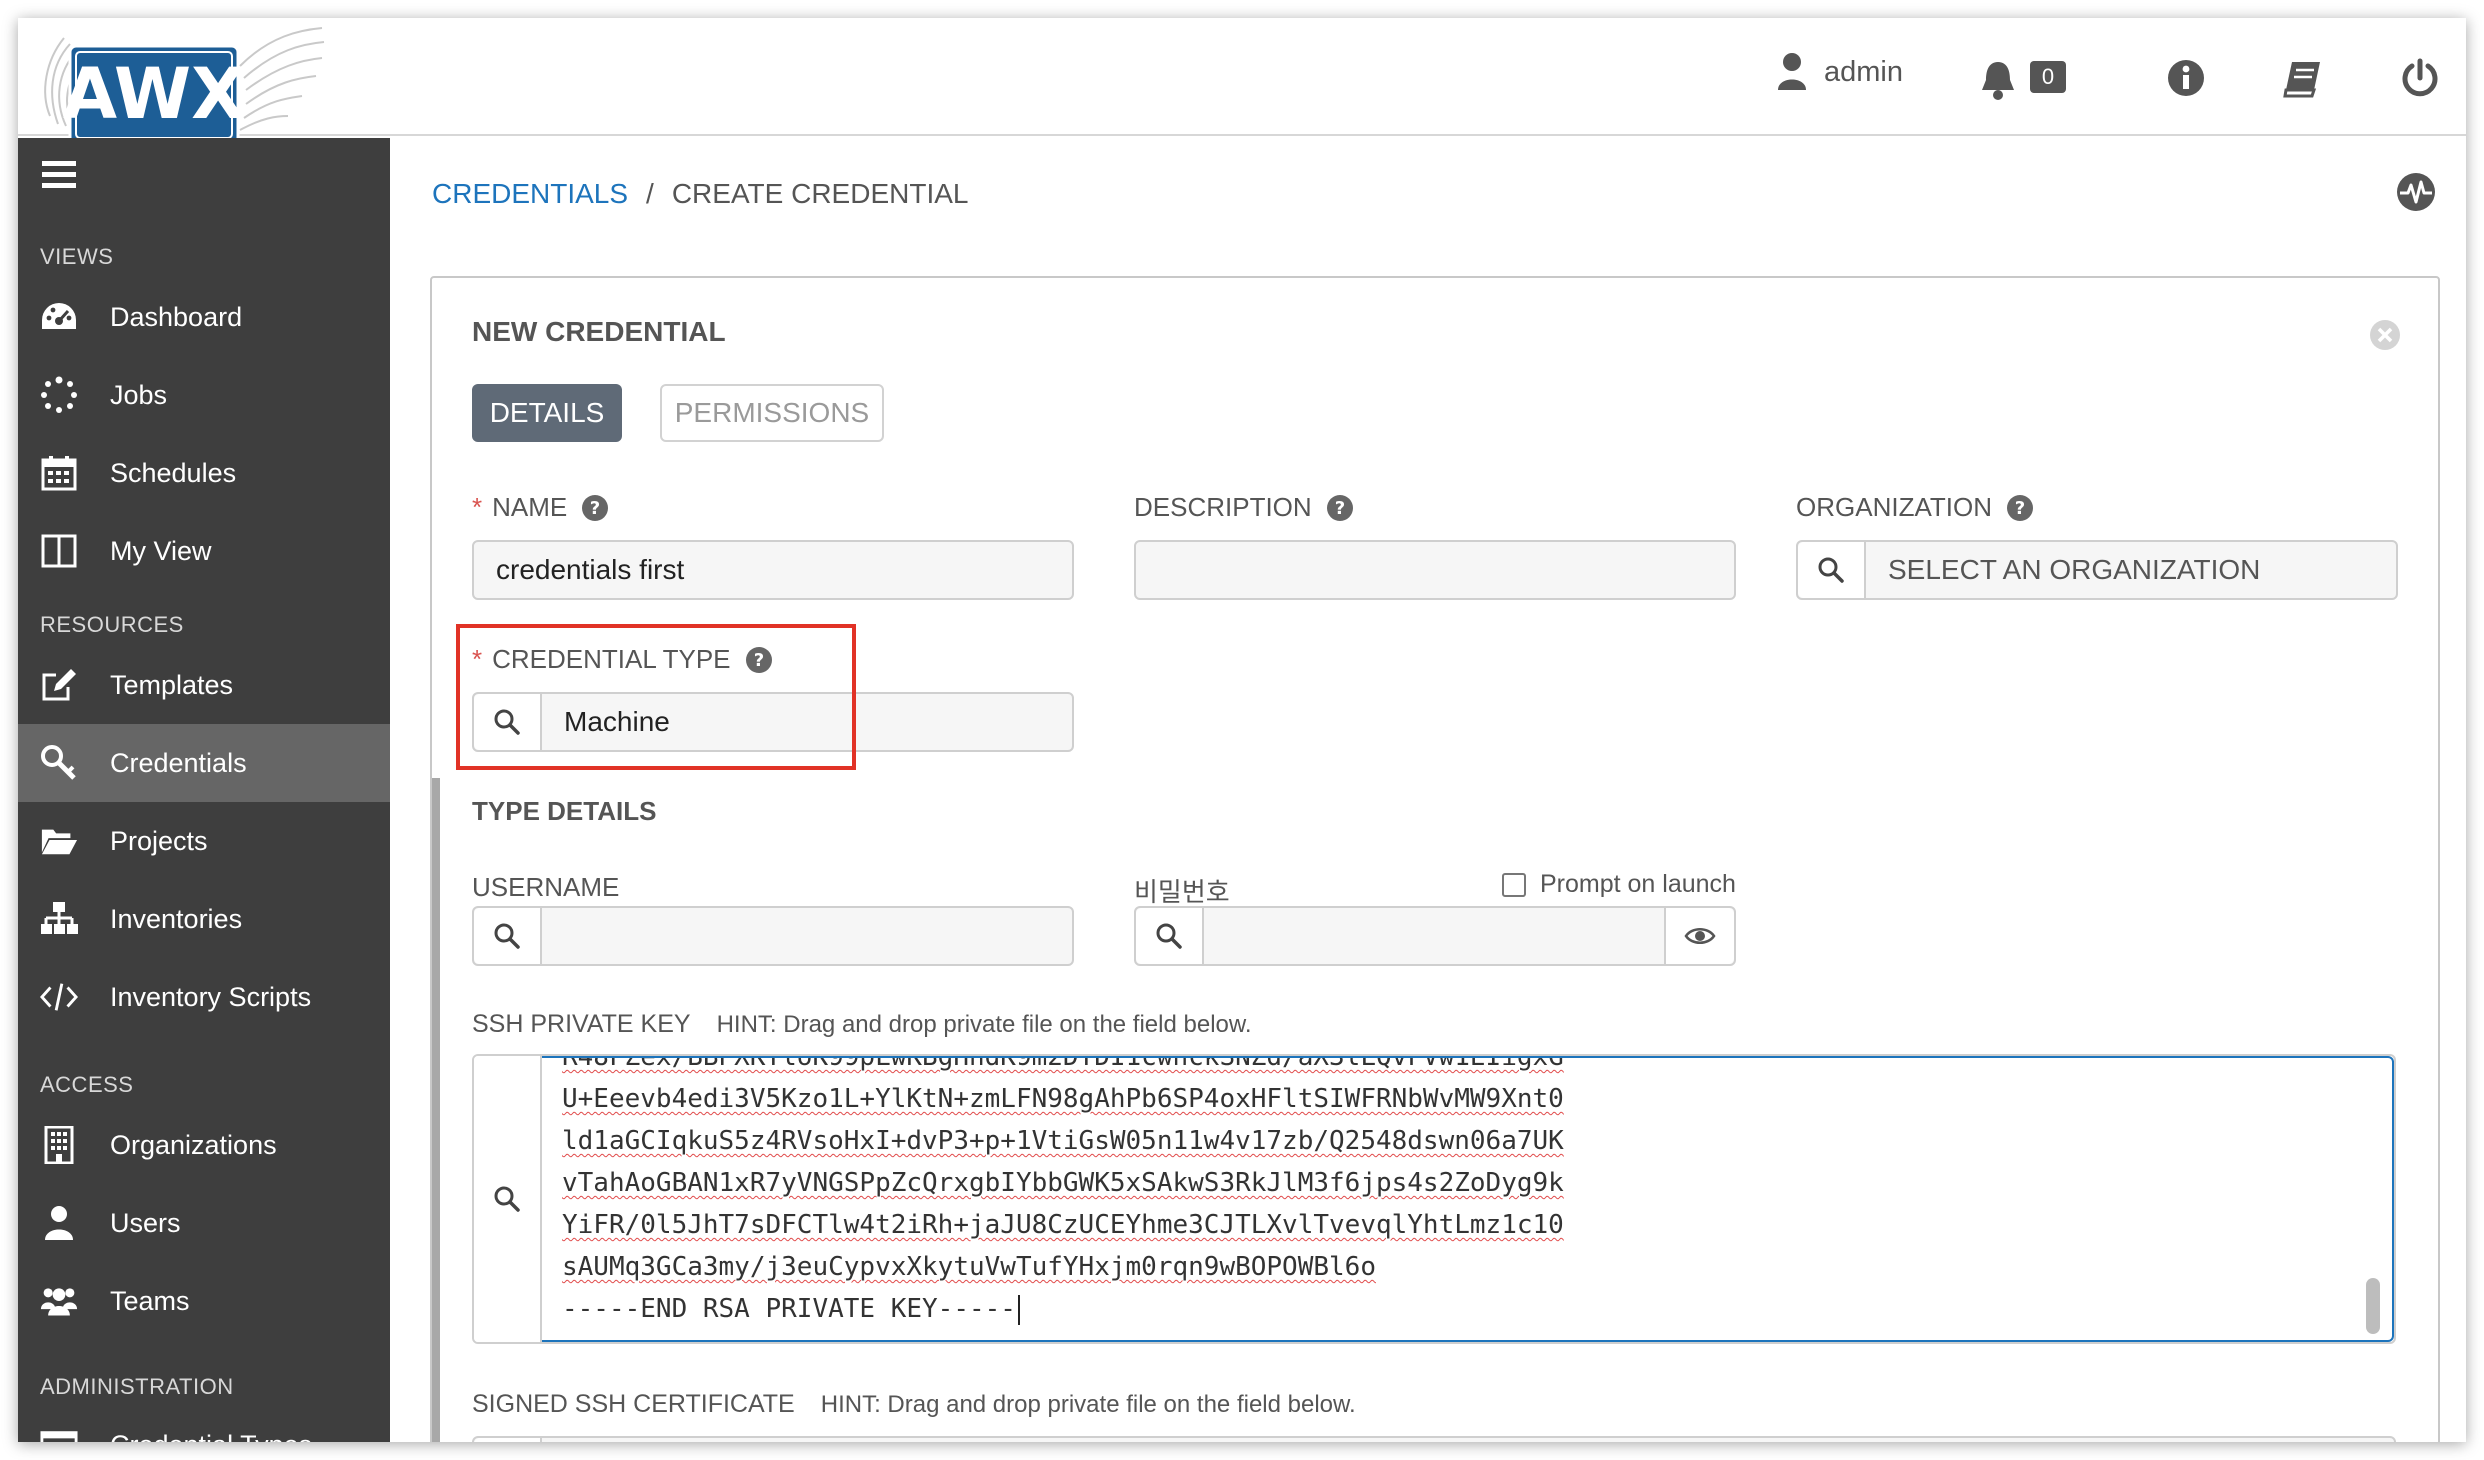  I want to click on tab-details: DETAILS, so click(547, 413).